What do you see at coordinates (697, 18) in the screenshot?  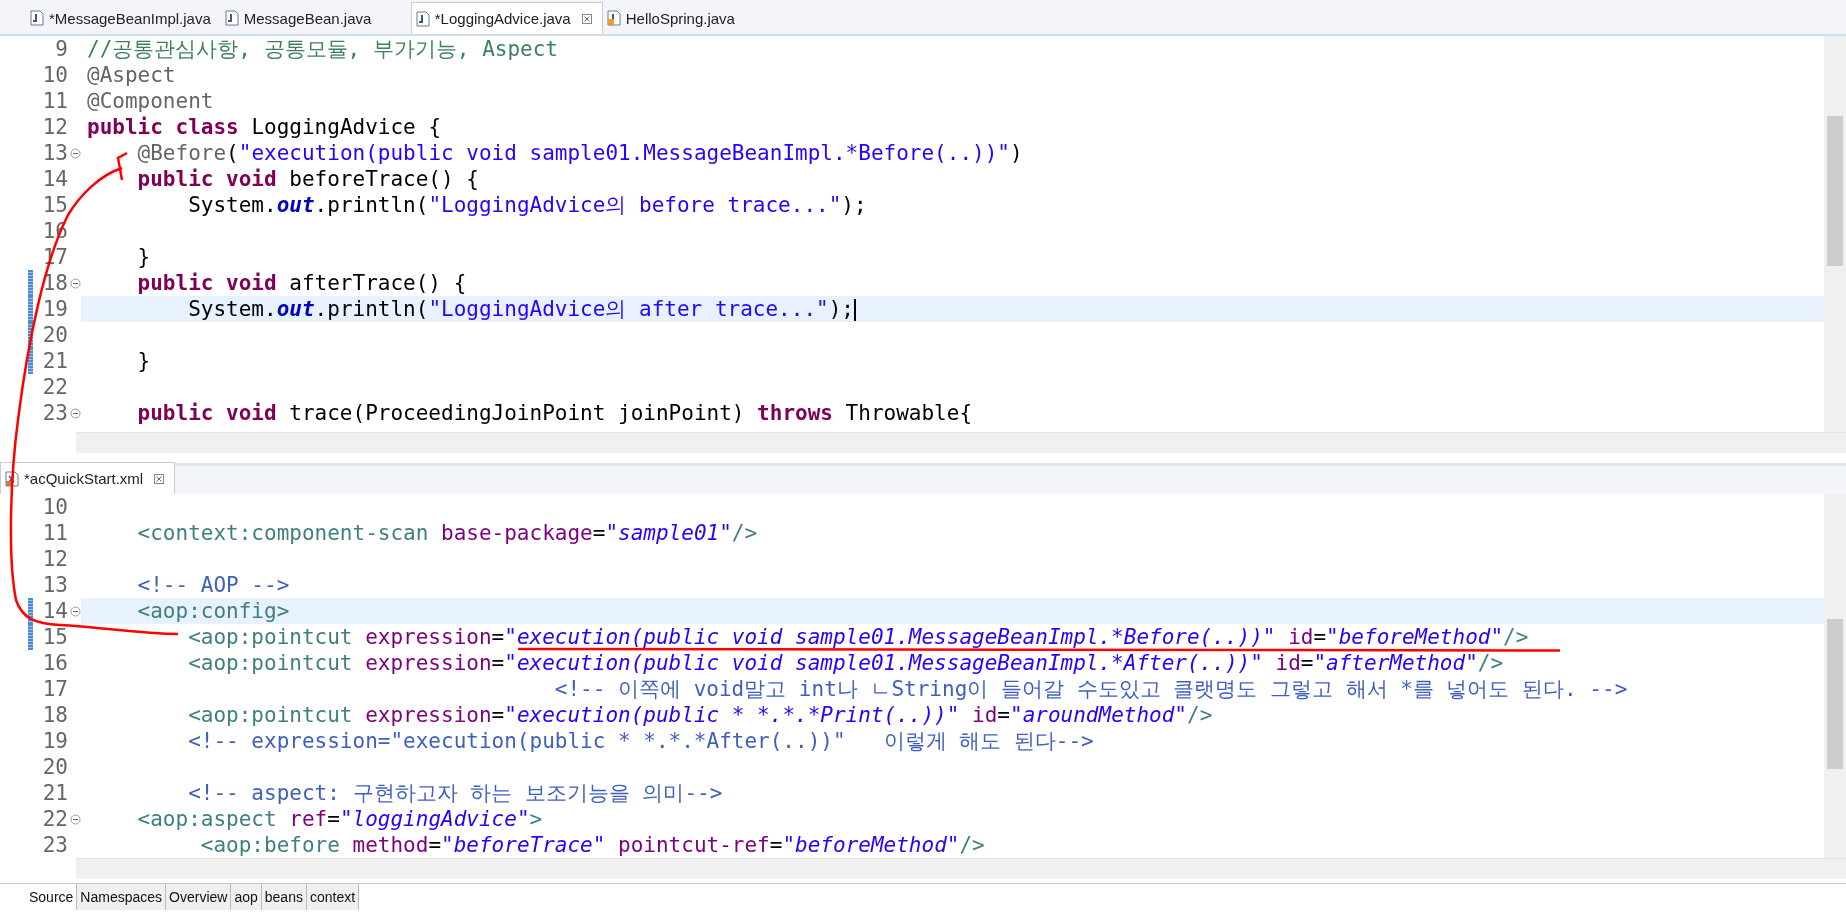 I see `editor-tab: HelloSpring.java` at bounding box center [697, 18].